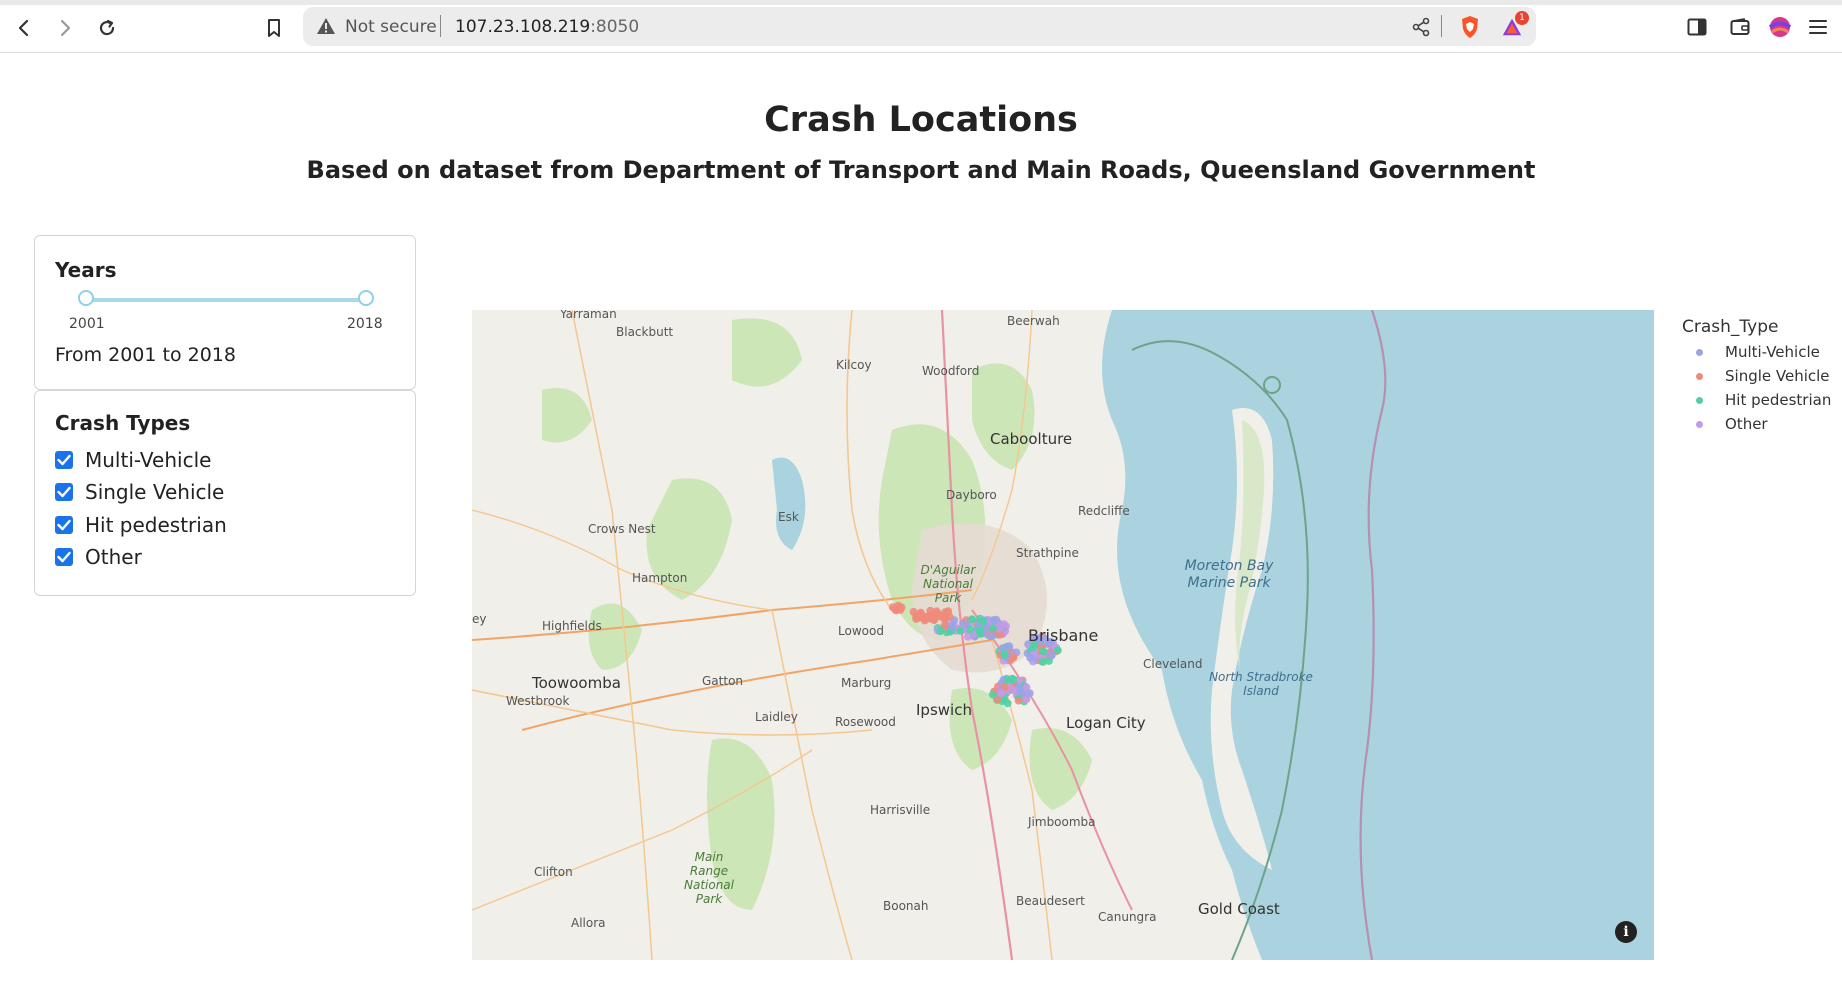 The width and height of the screenshot is (1842, 995). I want to click on map-label-dayboro: Dayboro, so click(971, 495).